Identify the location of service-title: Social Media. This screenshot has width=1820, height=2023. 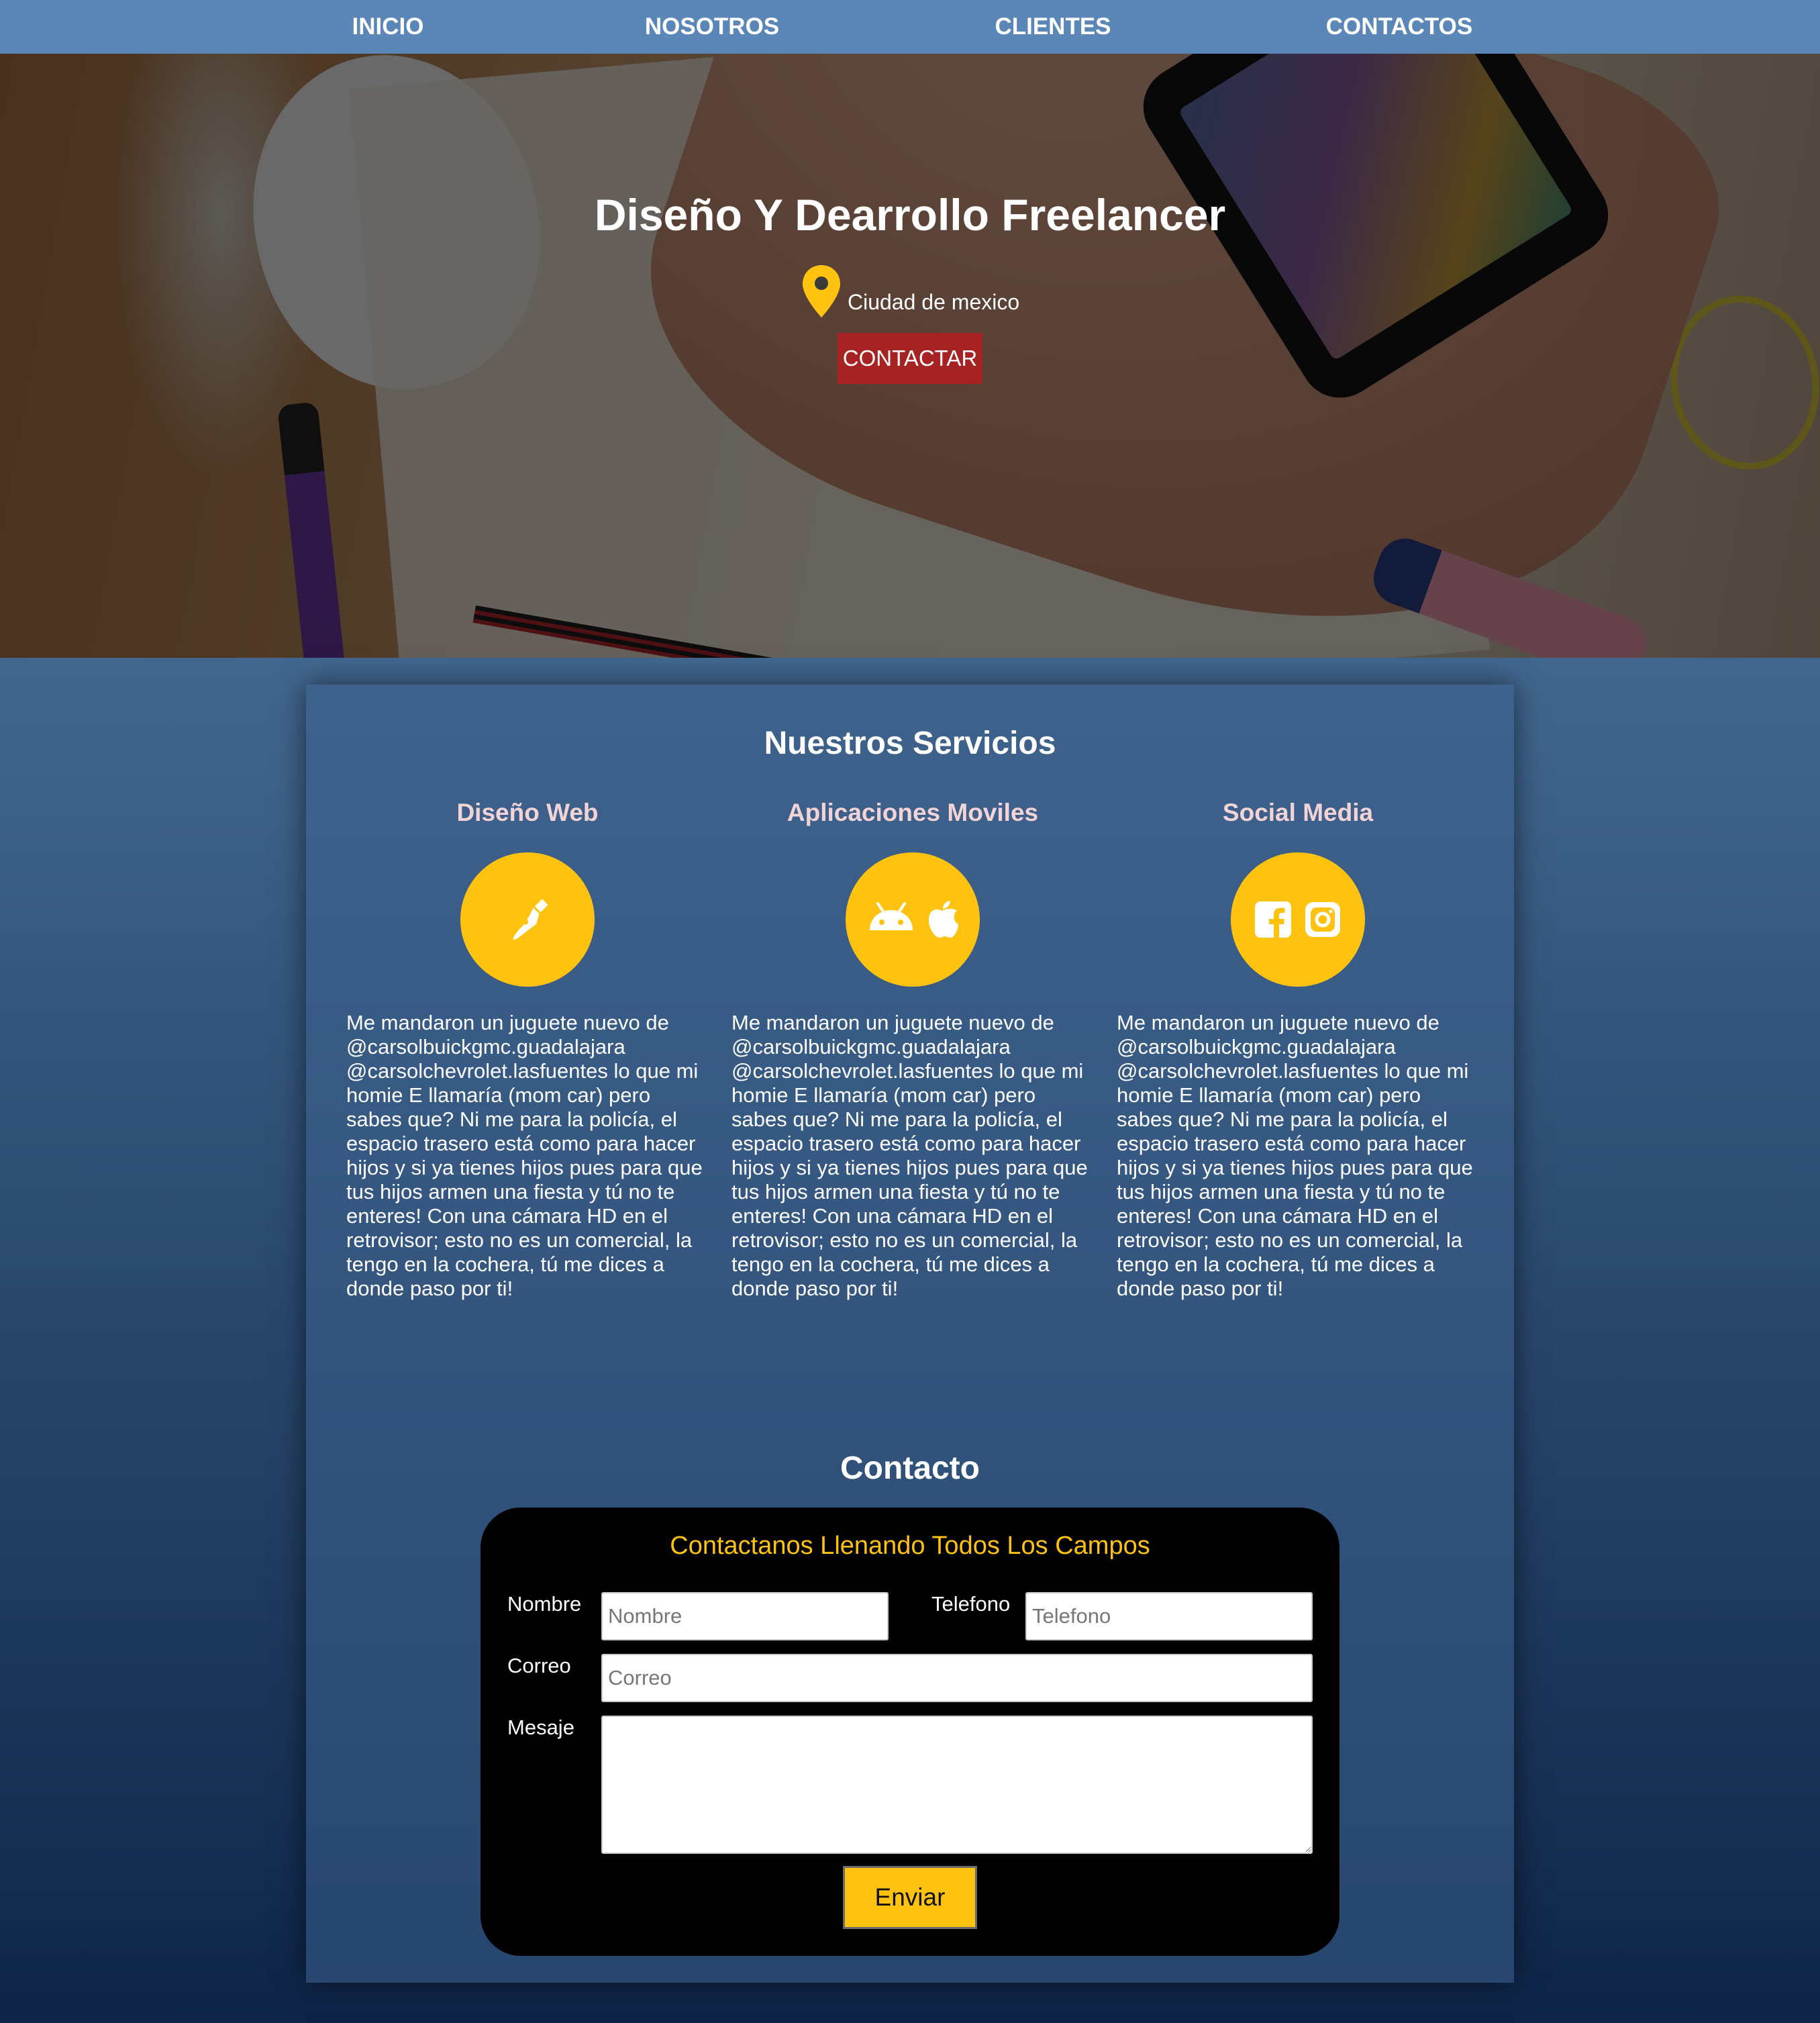
(1298, 812).